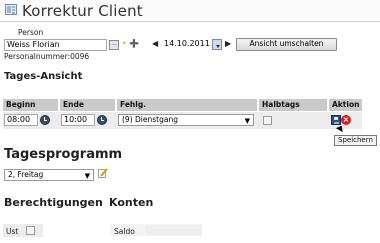 This screenshot has height=243, width=380. What do you see at coordinates (345, 105) in the screenshot?
I see `column-header-aktion: Aktion` at bounding box center [345, 105].